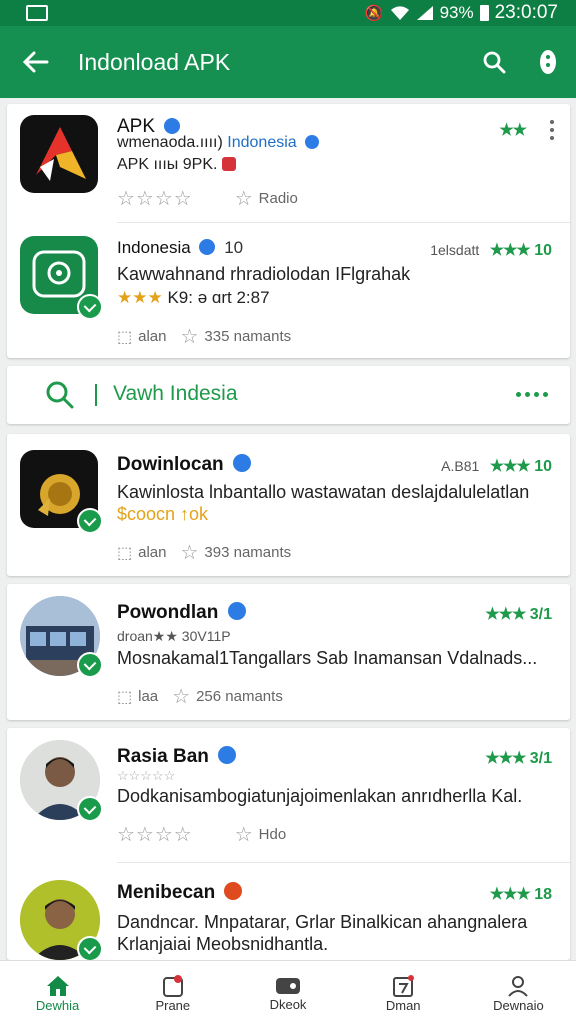  I want to click on app-title: Powondlan, so click(181, 613).